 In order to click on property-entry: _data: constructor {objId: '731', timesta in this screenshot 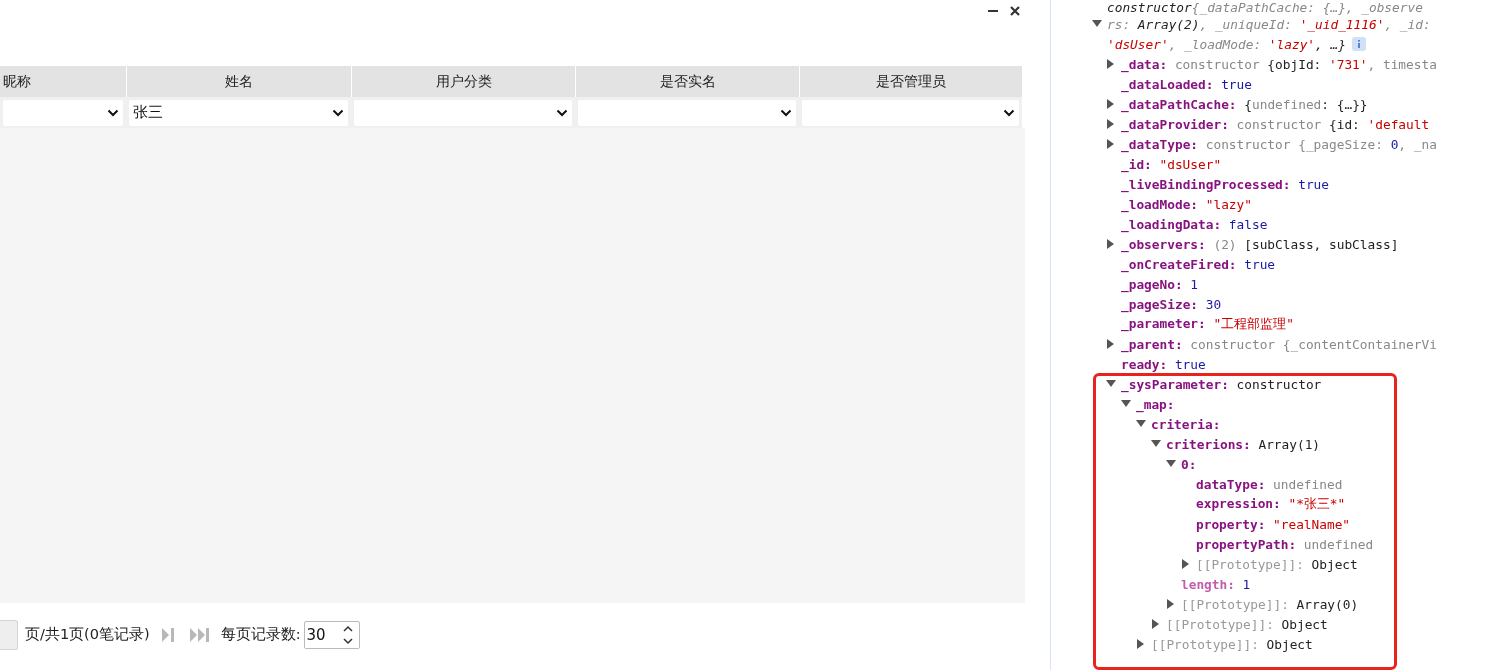, I will do `click(1279, 64)`.